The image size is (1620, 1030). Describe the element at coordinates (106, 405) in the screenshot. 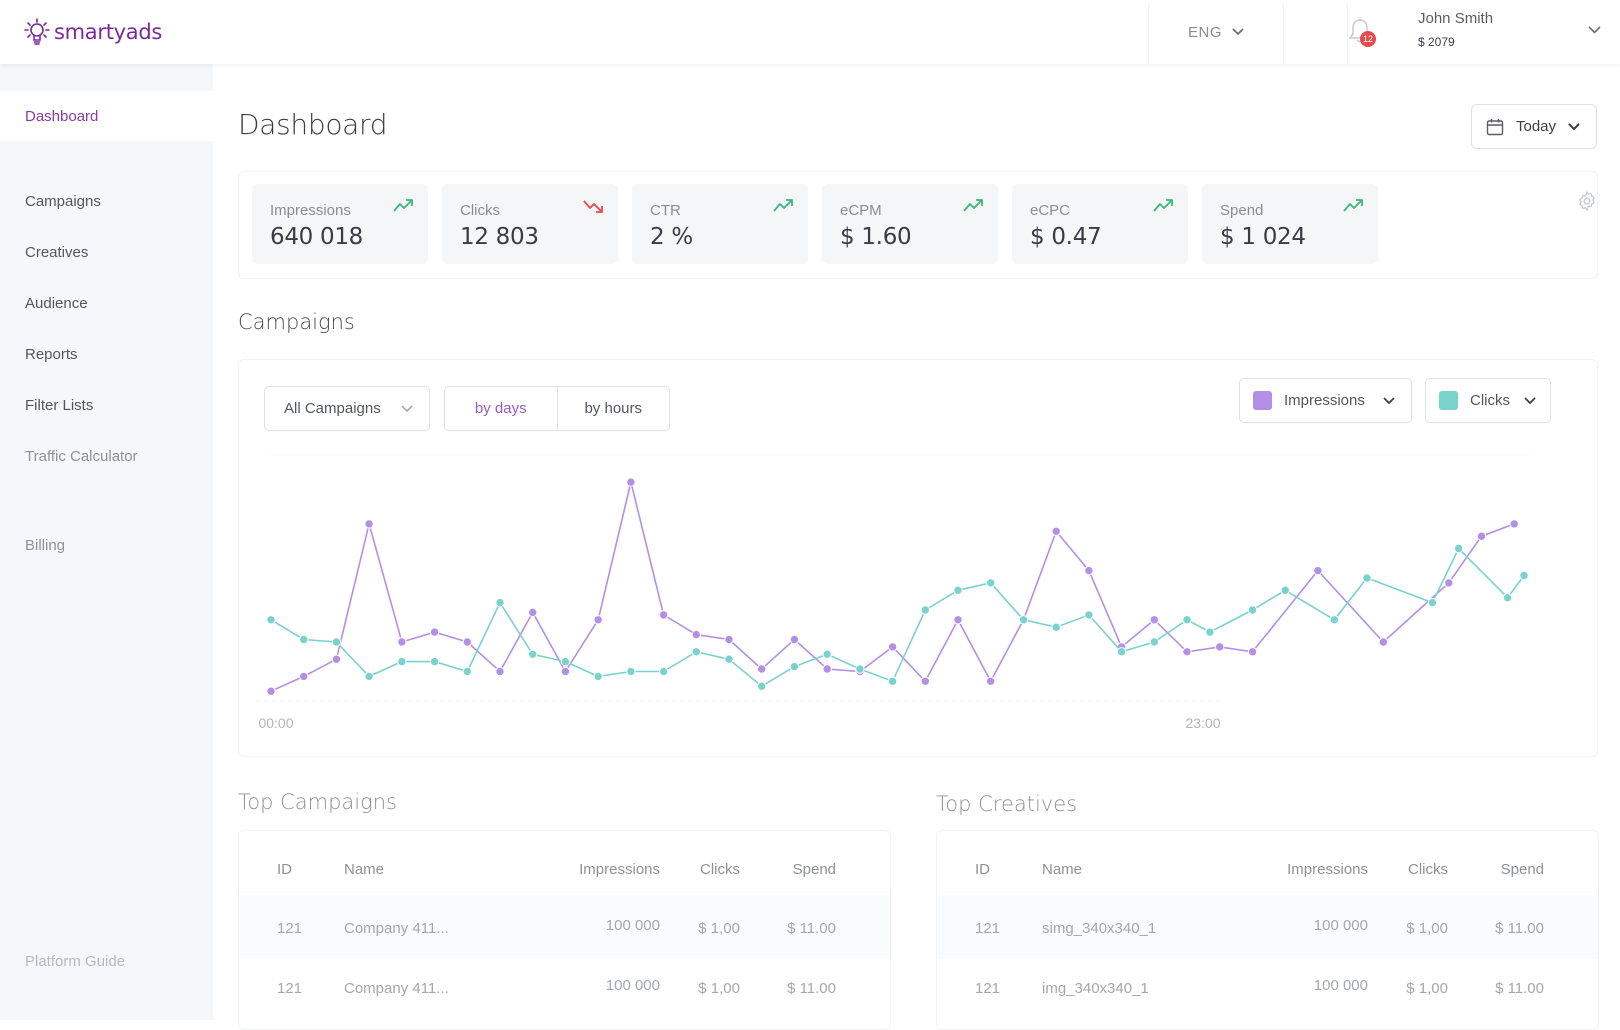

I see `sidebar-item-filter-lists: Filter Lists` at that location.